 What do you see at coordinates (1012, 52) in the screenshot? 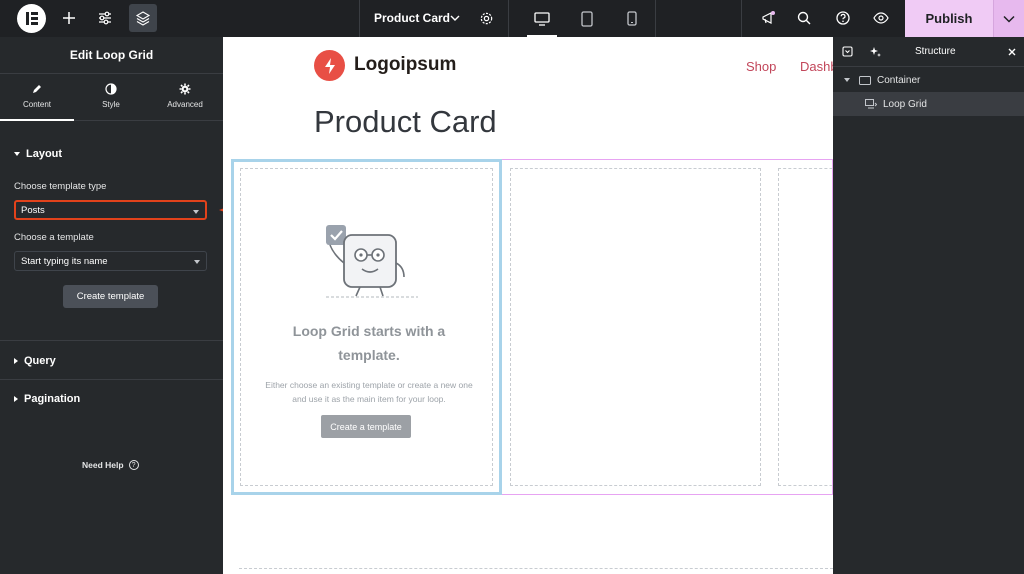
I see `close-icon` at bounding box center [1012, 52].